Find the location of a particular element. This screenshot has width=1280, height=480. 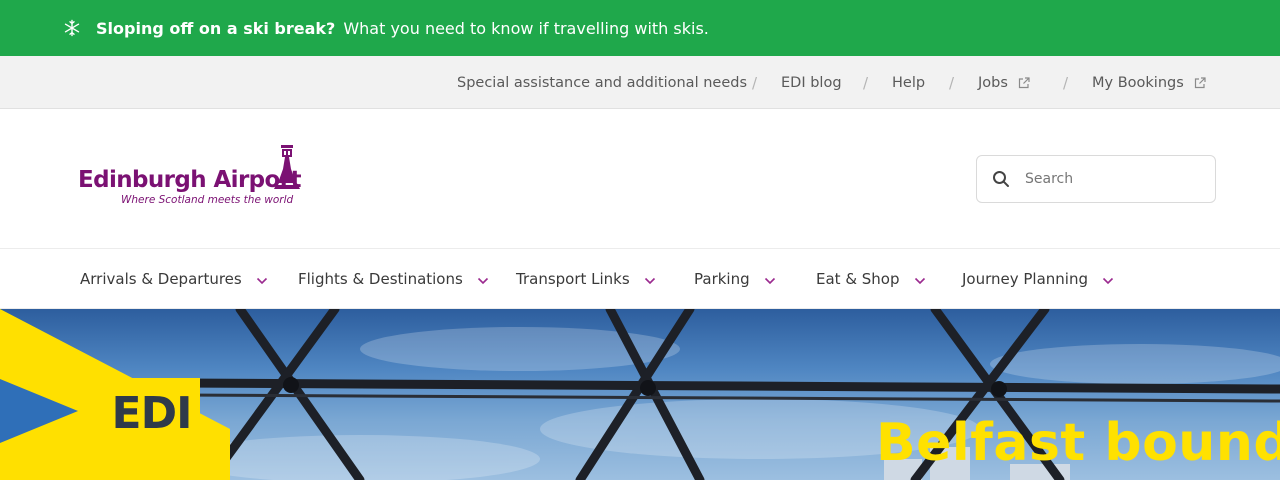

nav-item-label: Transport Links is located at coordinates (573, 279).